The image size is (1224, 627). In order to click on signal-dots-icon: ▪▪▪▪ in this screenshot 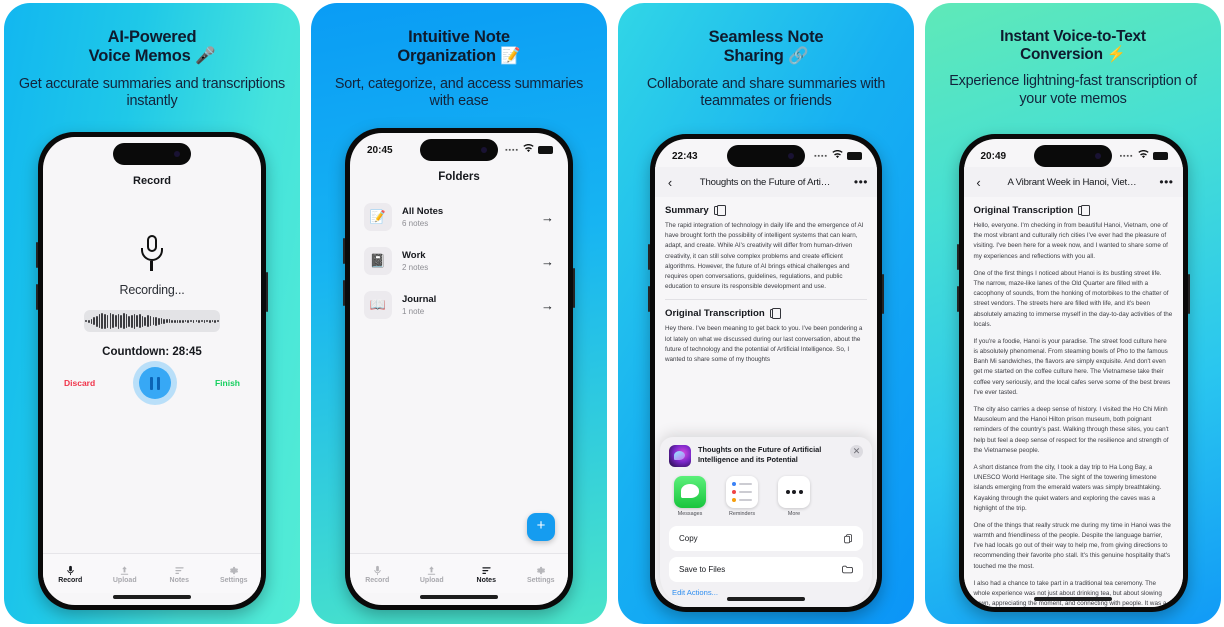, I will do `click(821, 156)`.